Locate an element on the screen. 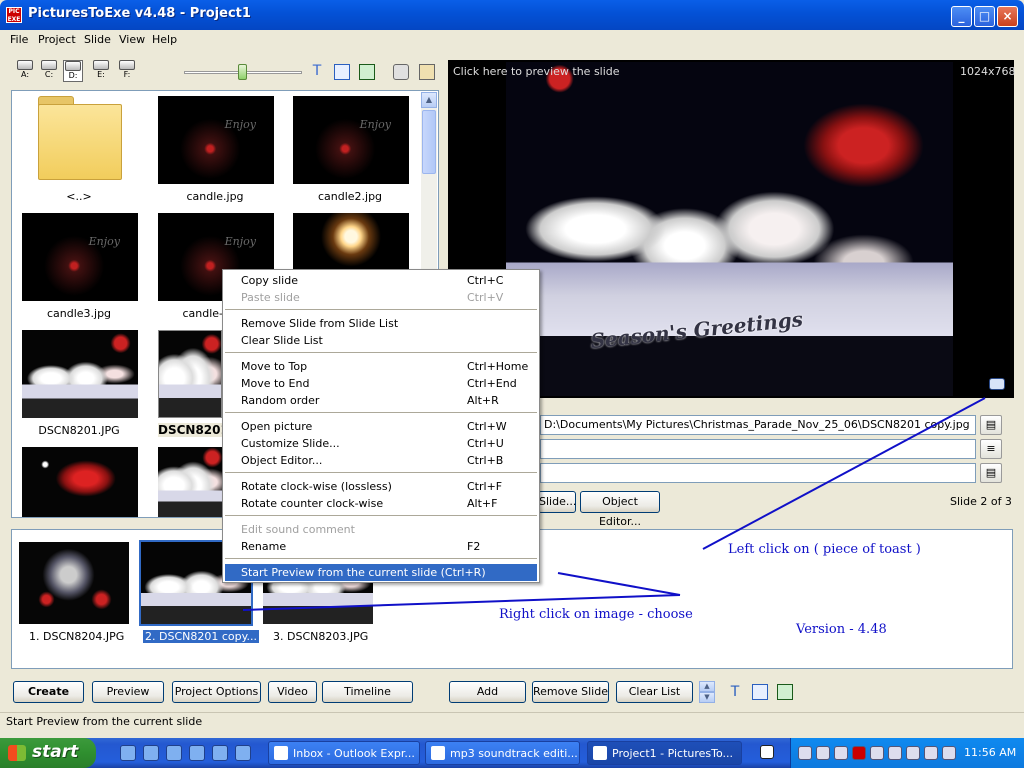  clock: 11:56 AM is located at coordinates (990, 752).